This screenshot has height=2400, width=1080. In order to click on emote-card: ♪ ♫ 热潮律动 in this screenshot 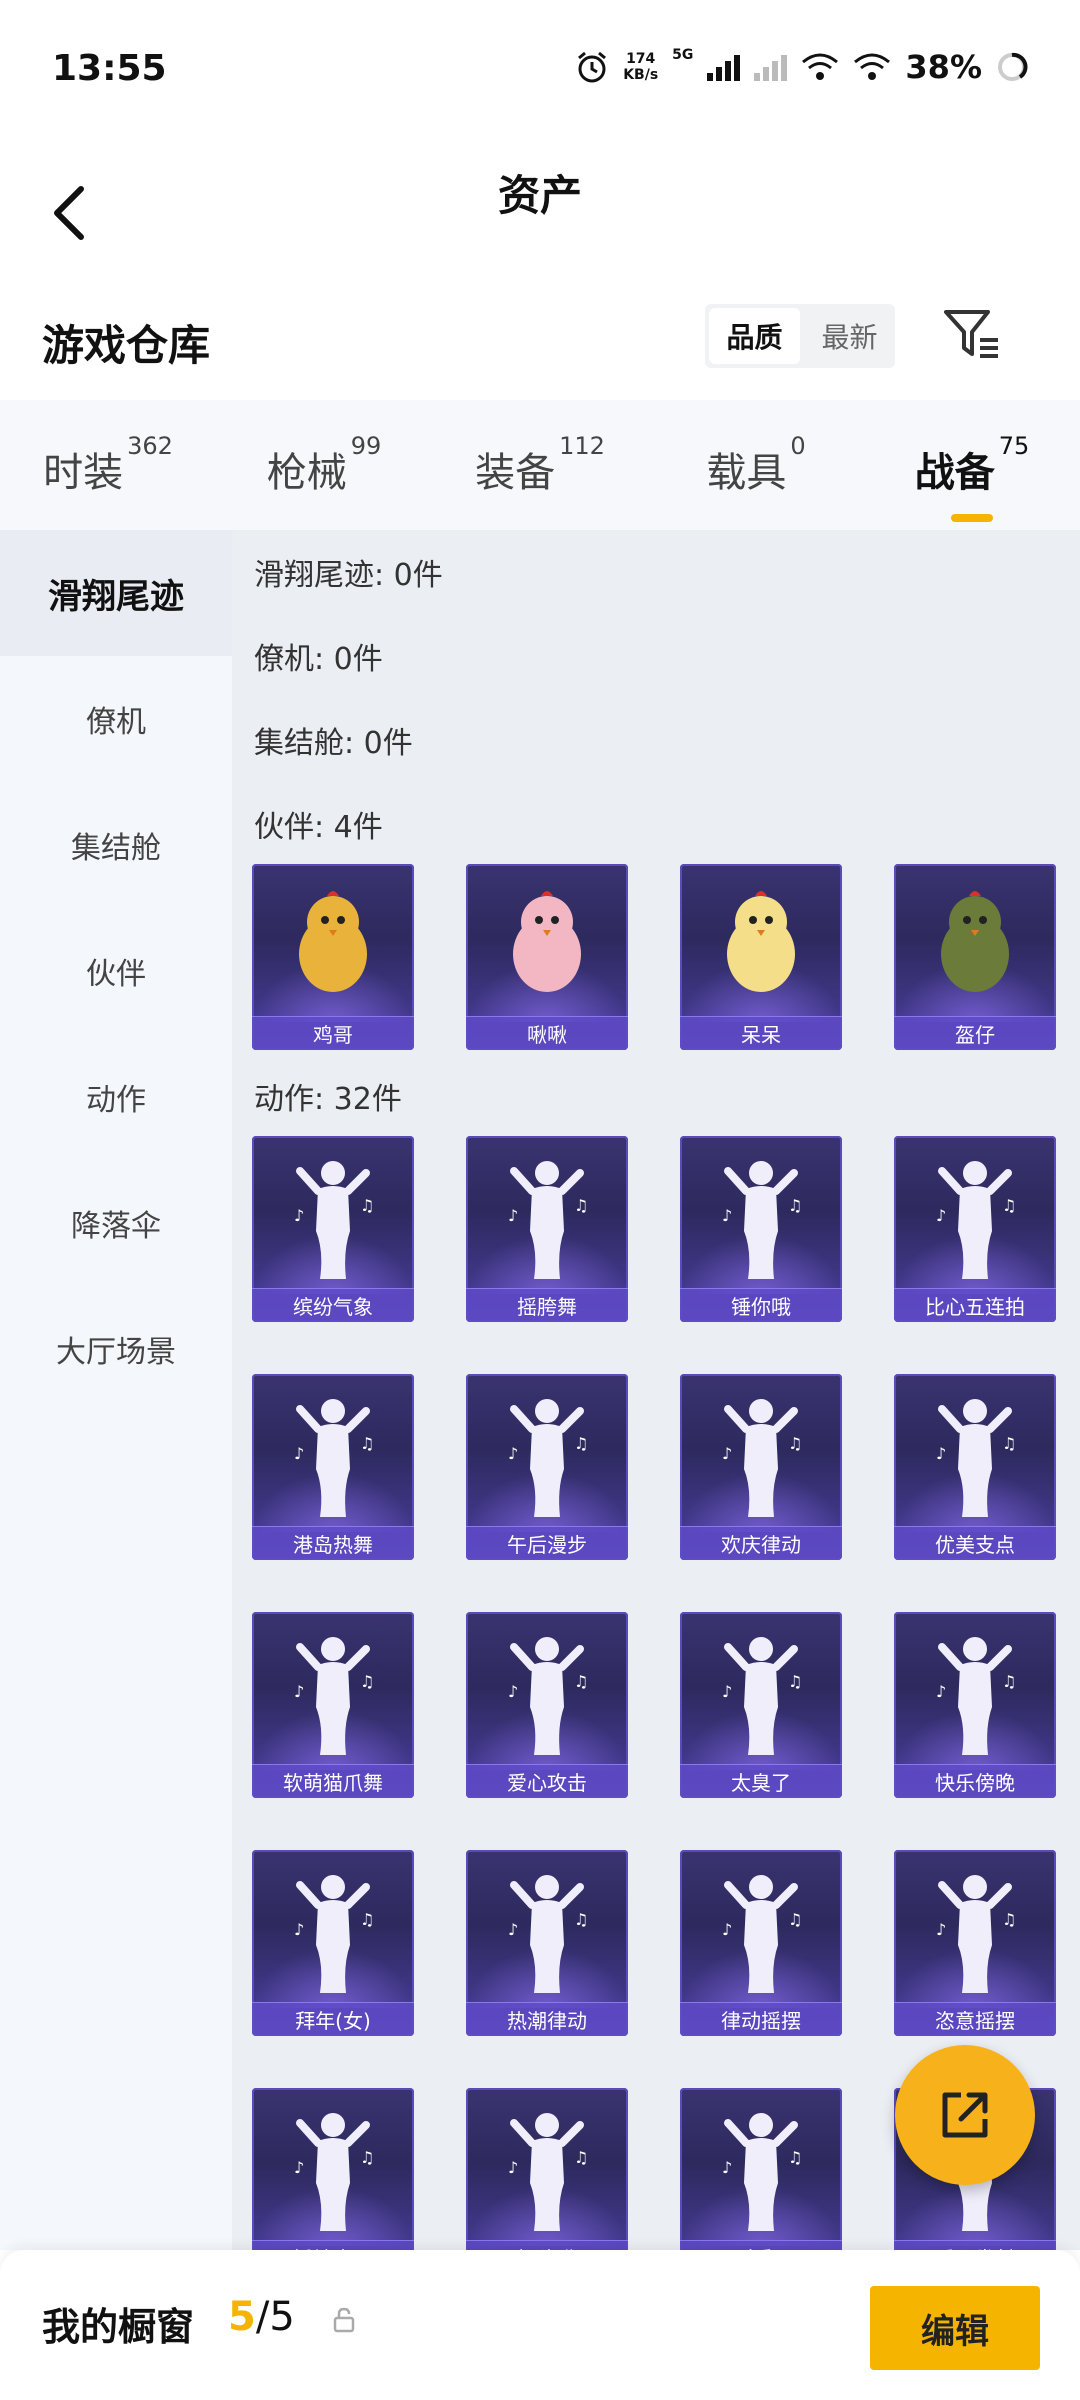, I will do `click(547, 1943)`.